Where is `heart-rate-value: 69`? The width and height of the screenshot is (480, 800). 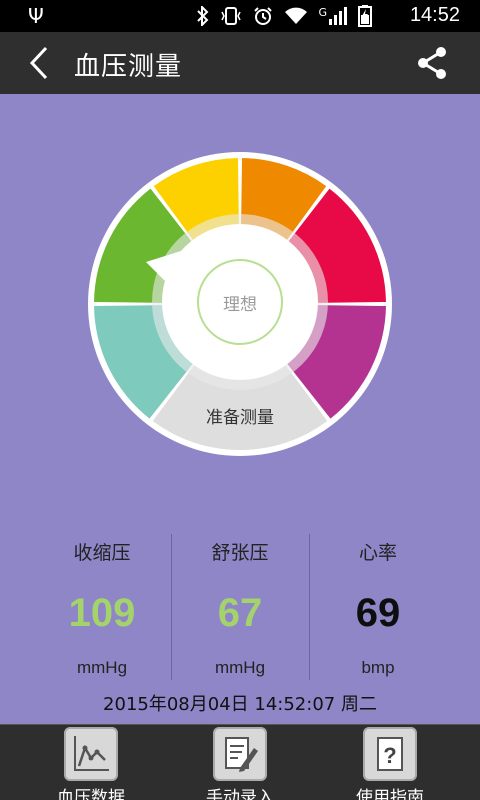
heart-rate-value: 69 is located at coordinates (378, 613).